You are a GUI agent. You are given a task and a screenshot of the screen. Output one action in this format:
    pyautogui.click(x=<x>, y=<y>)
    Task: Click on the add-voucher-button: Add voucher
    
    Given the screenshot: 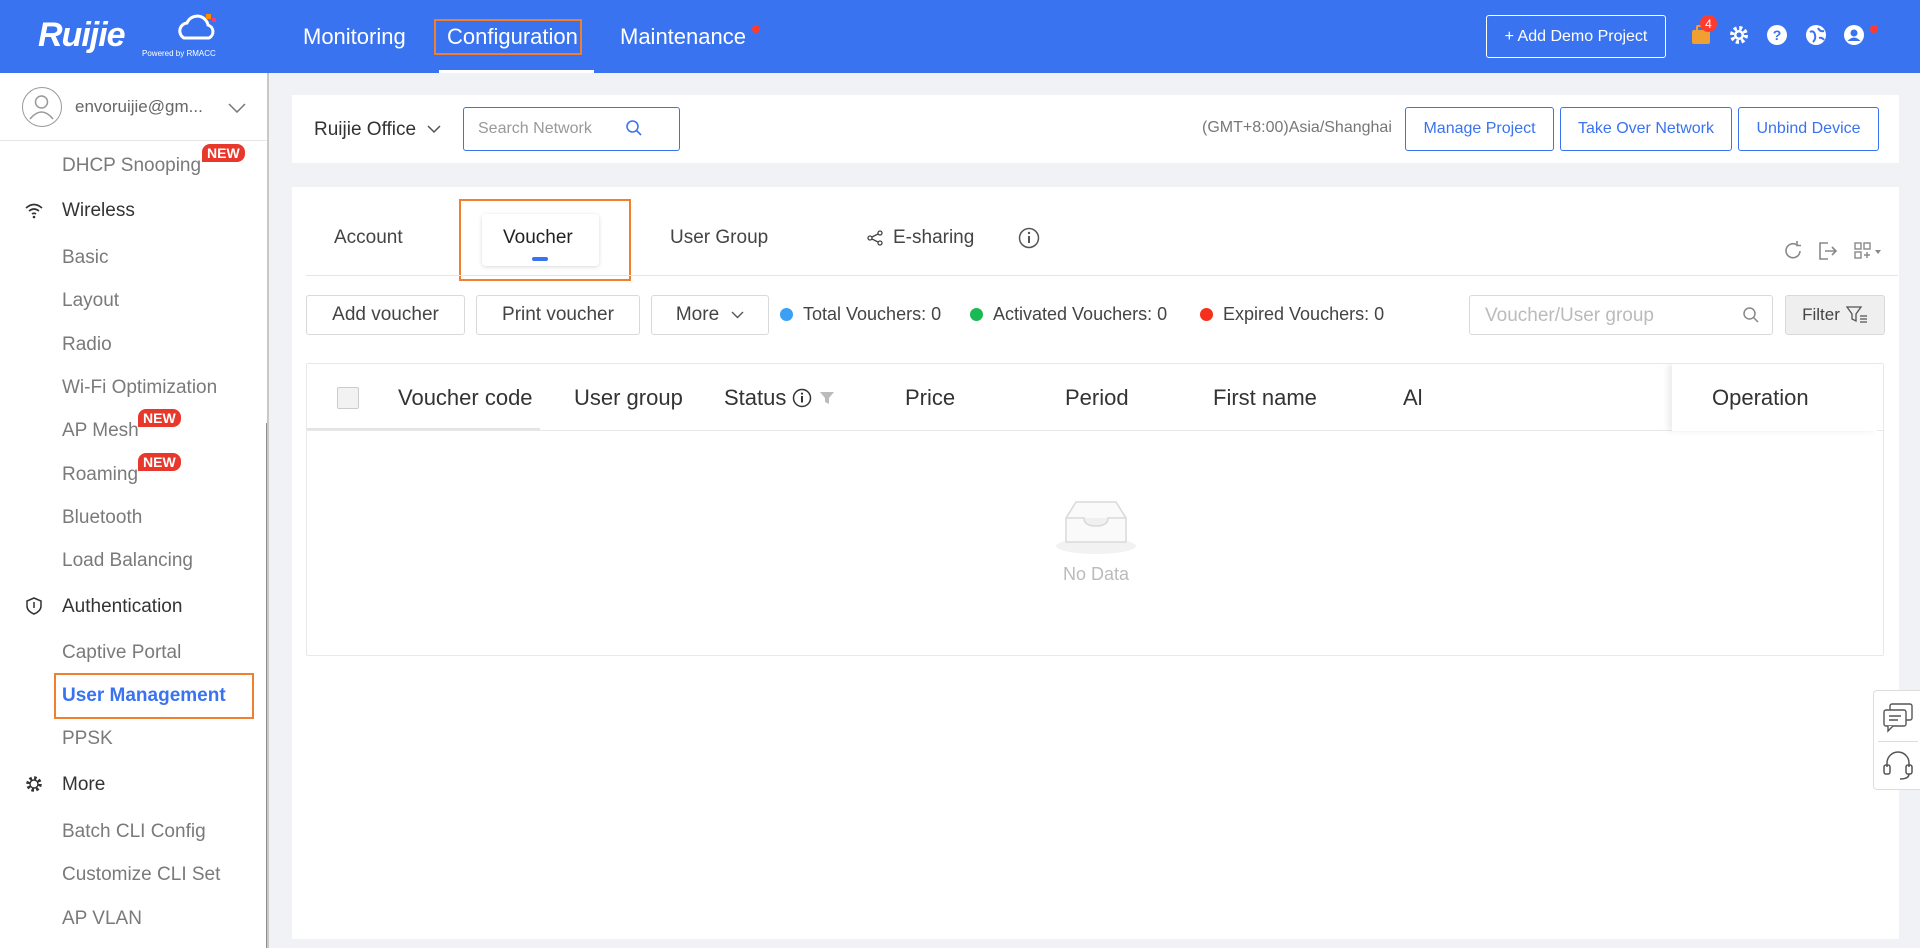 What is the action you would take?
    pyautogui.click(x=385, y=315)
    